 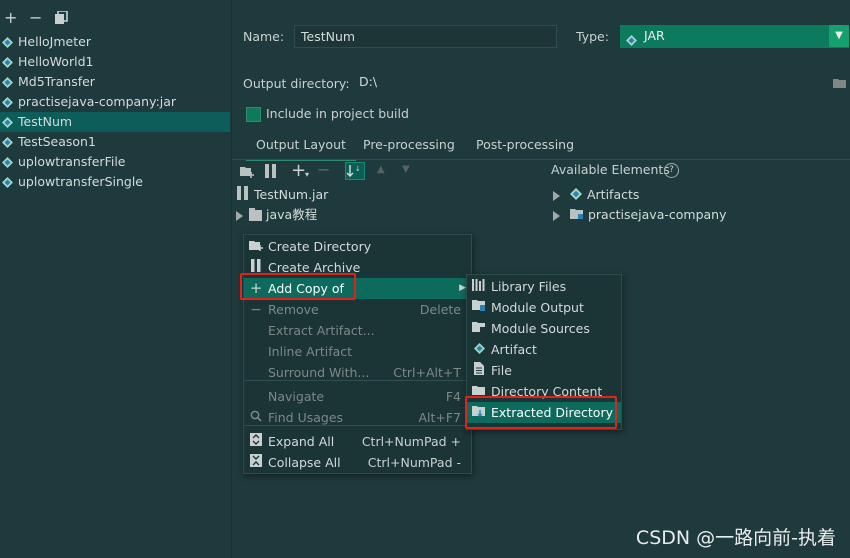 I want to click on available-module-label: practisejava-company, so click(x=657, y=214).